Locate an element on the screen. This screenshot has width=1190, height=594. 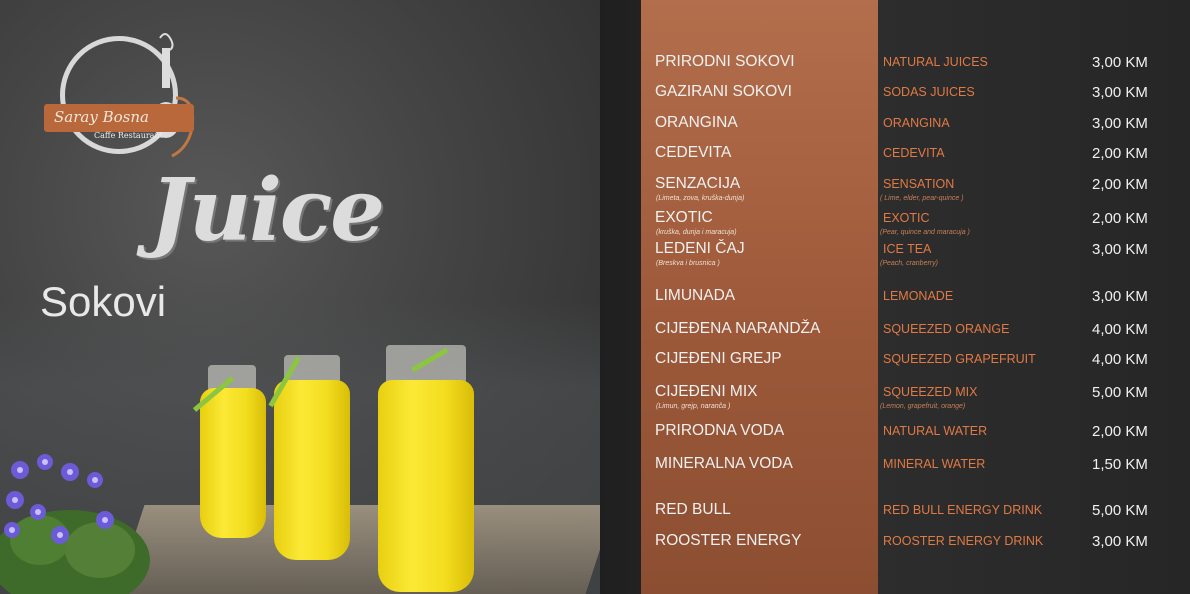
item-english-ingredients: (Peach, cranberry) is located at coordinates (909, 263).